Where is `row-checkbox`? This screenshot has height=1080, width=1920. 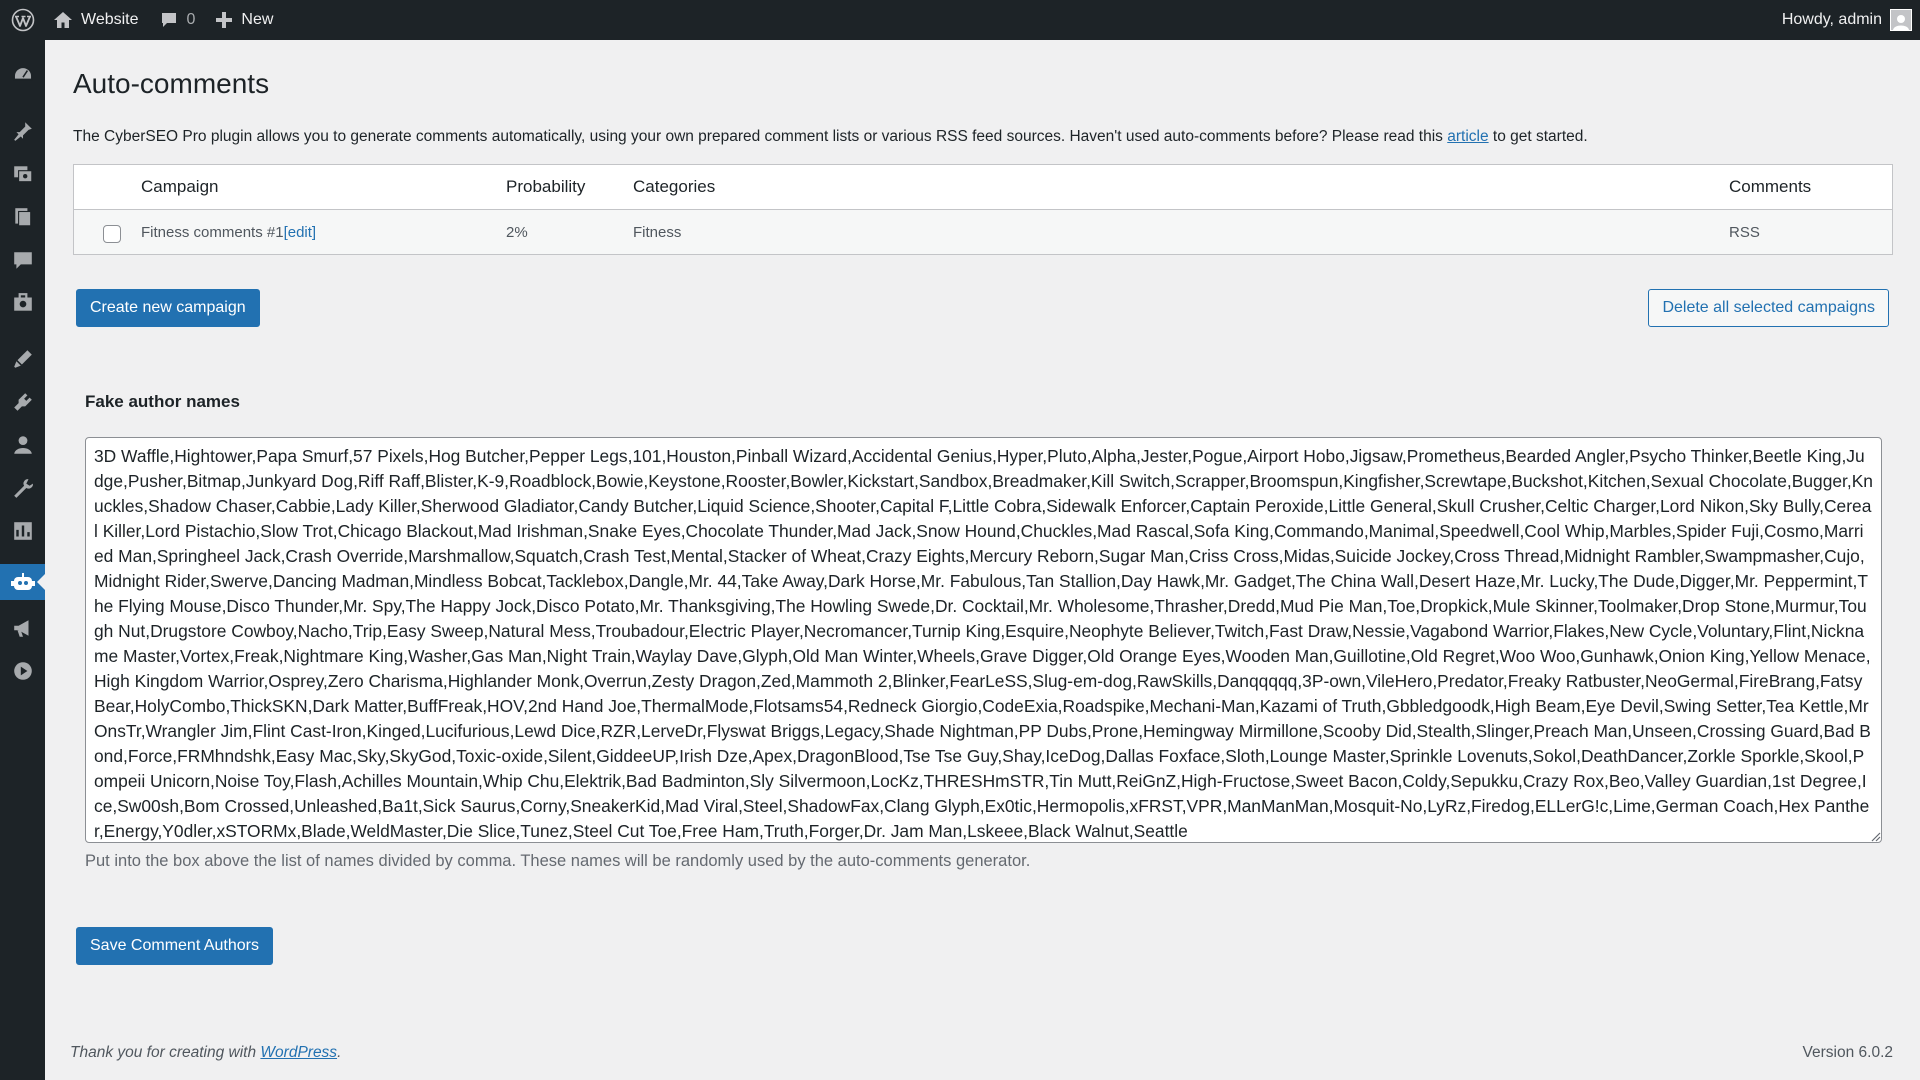 row-checkbox is located at coordinates (111, 234).